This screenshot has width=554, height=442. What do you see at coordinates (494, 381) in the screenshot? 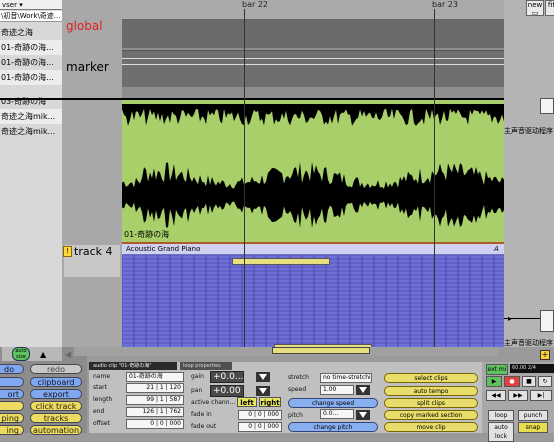
I see `play-icon: ▶` at bounding box center [494, 381].